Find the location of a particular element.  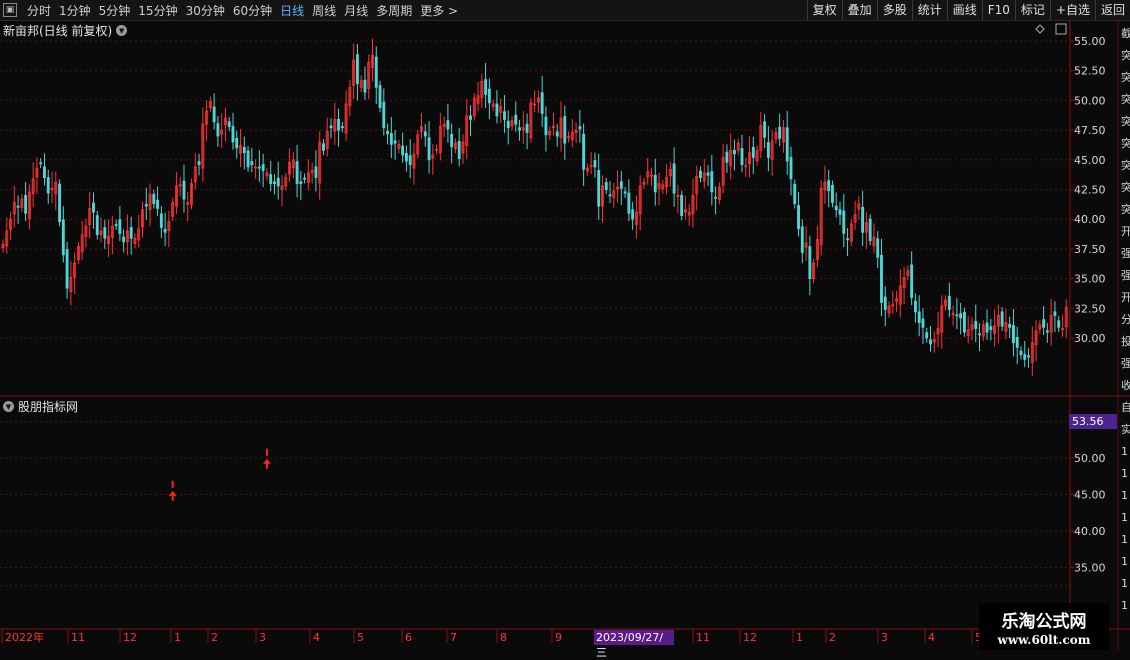

period-tab: 更多 > is located at coordinates (439, 10).